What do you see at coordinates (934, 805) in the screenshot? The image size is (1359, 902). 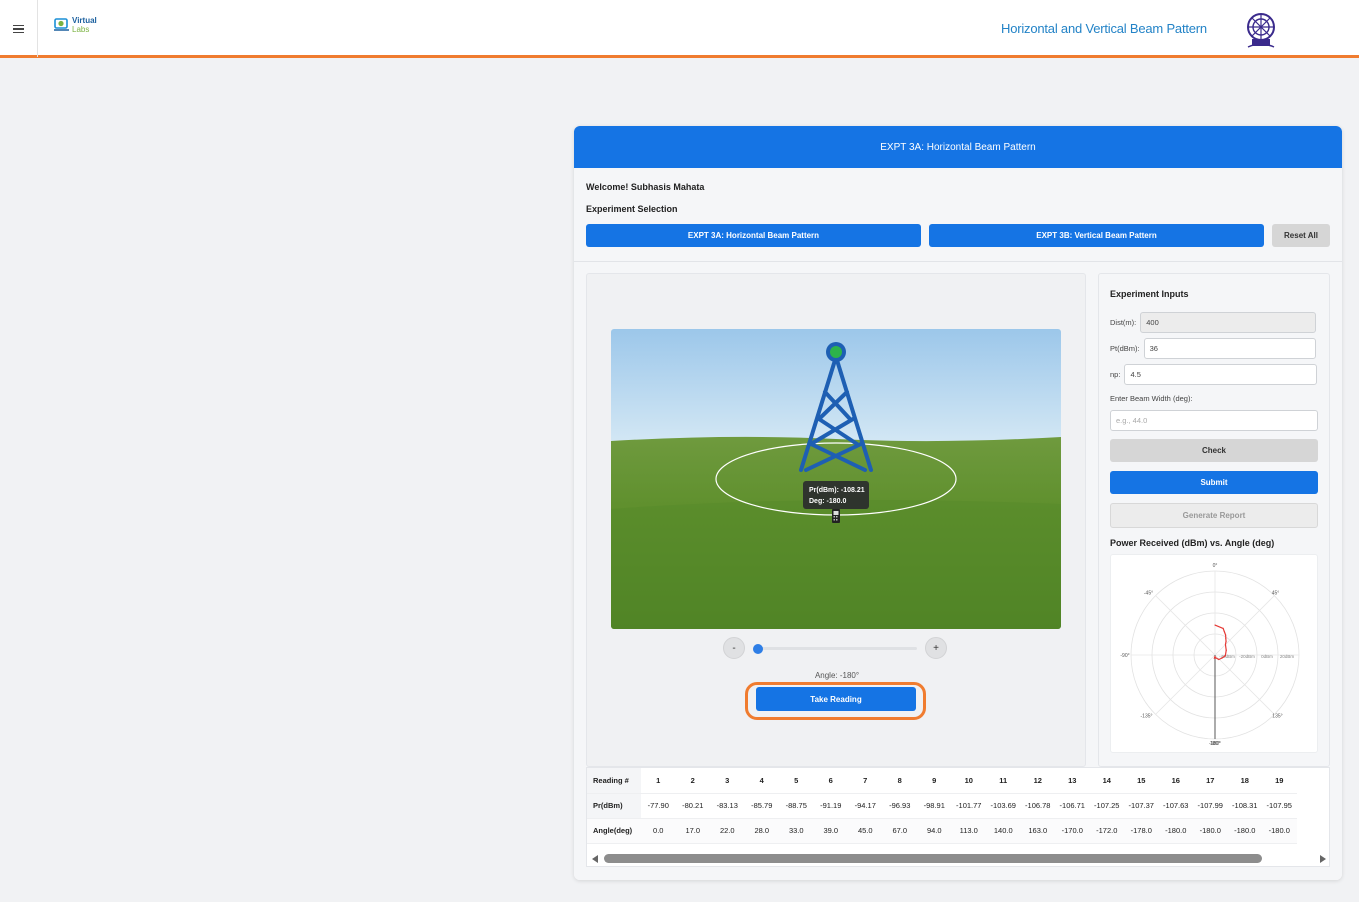 I see `pr-value-cell: -98.91` at bounding box center [934, 805].